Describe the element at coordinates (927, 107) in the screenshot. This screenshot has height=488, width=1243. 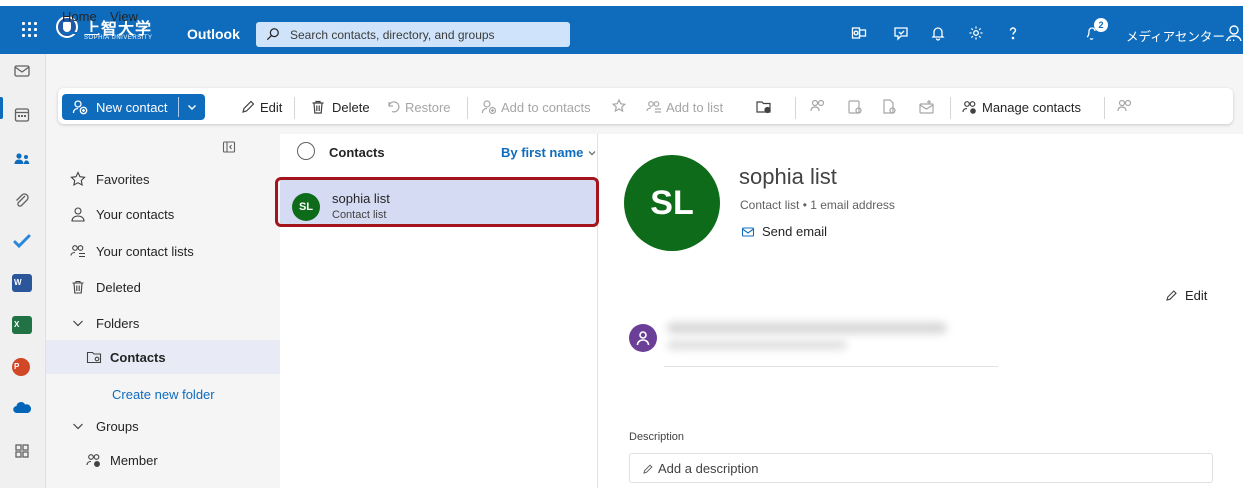
I see `email-share-icon` at that location.